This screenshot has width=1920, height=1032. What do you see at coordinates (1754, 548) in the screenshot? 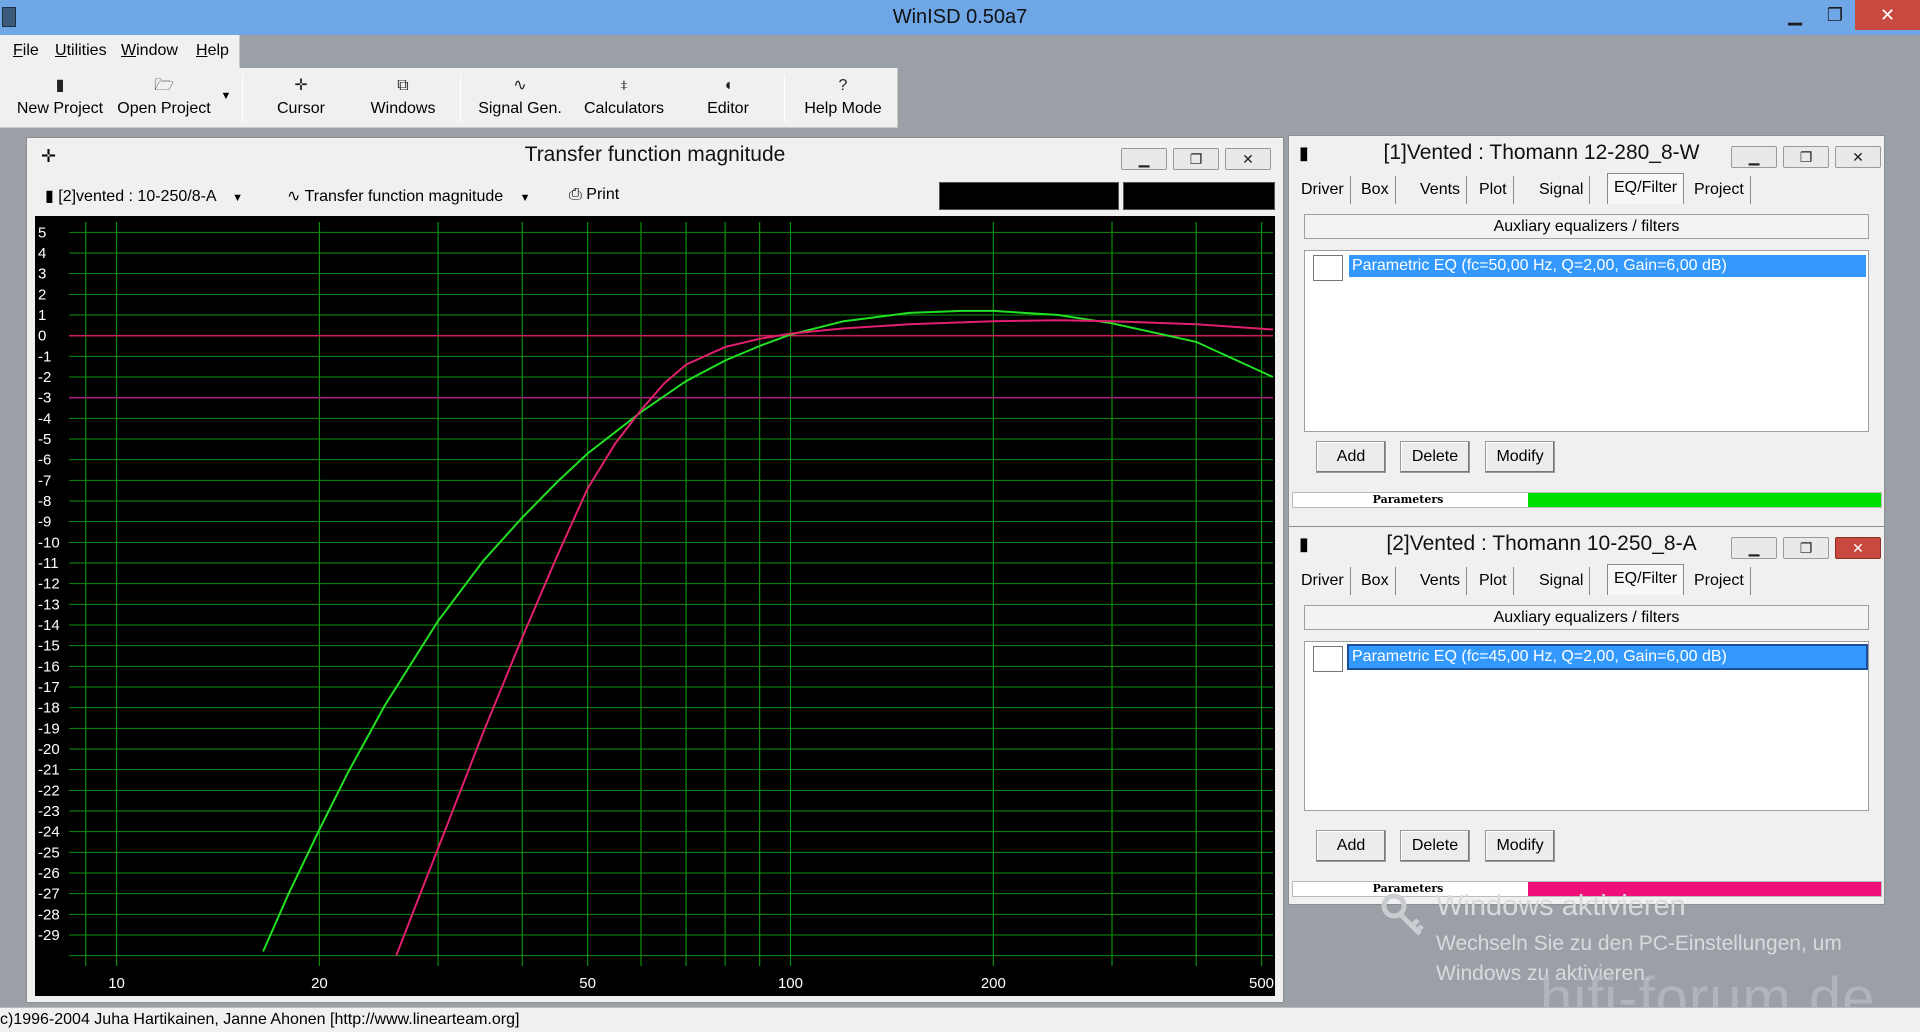
I see `driver2-minimize-button: ▁` at bounding box center [1754, 548].